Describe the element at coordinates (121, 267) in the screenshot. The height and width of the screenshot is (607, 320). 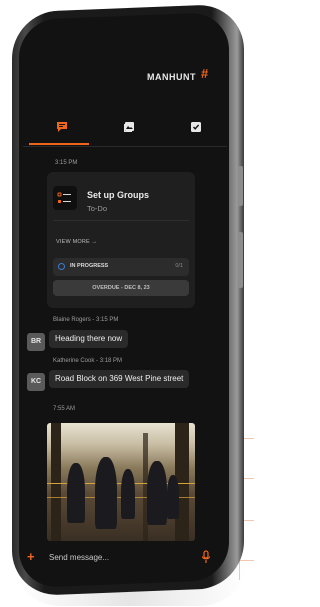
I see `progress-status: IN PROGRESS 0/1` at that location.